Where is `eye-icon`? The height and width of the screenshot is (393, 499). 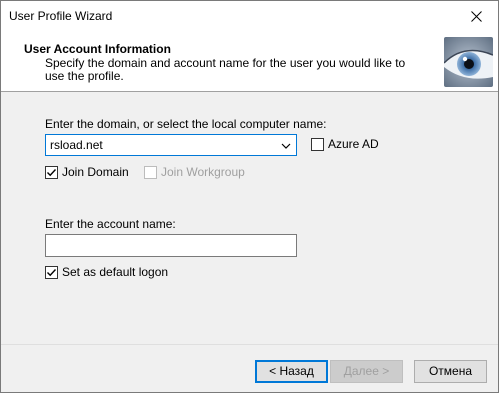 eye-icon is located at coordinates (468, 62).